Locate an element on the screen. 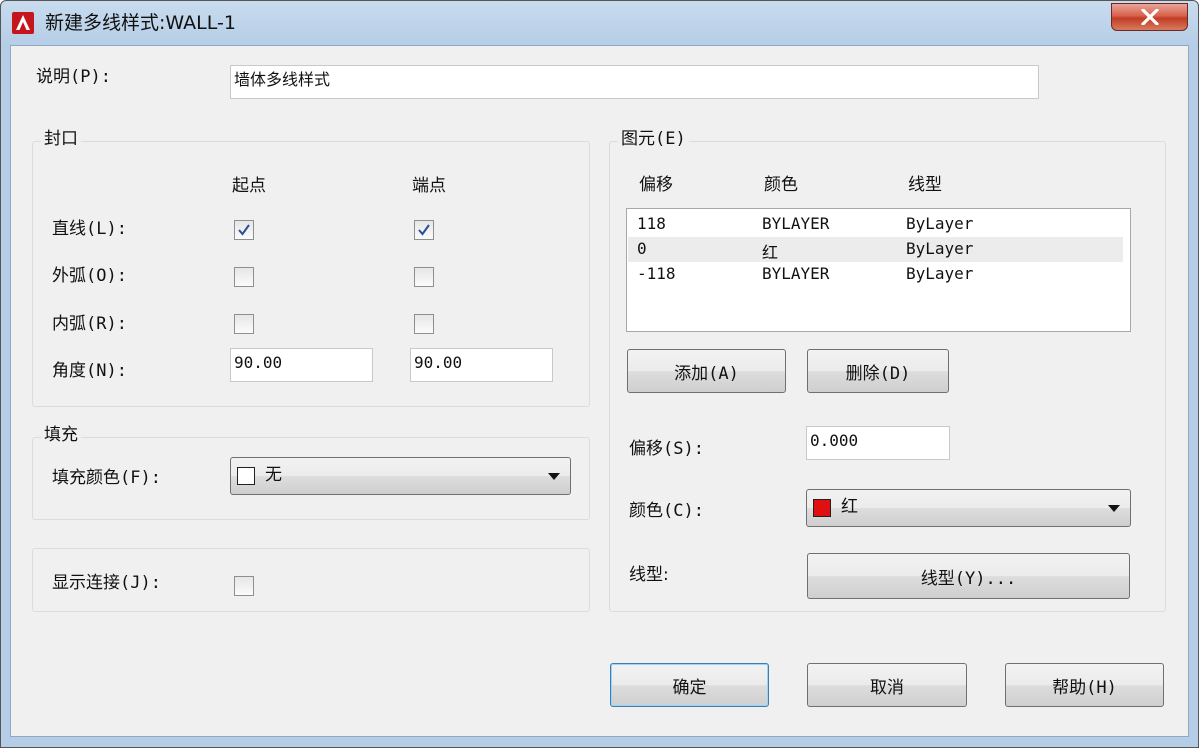 The width and height of the screenshot is (1199, 748). line-cap-label: 直线(L): is located at coordinates (89, 229).